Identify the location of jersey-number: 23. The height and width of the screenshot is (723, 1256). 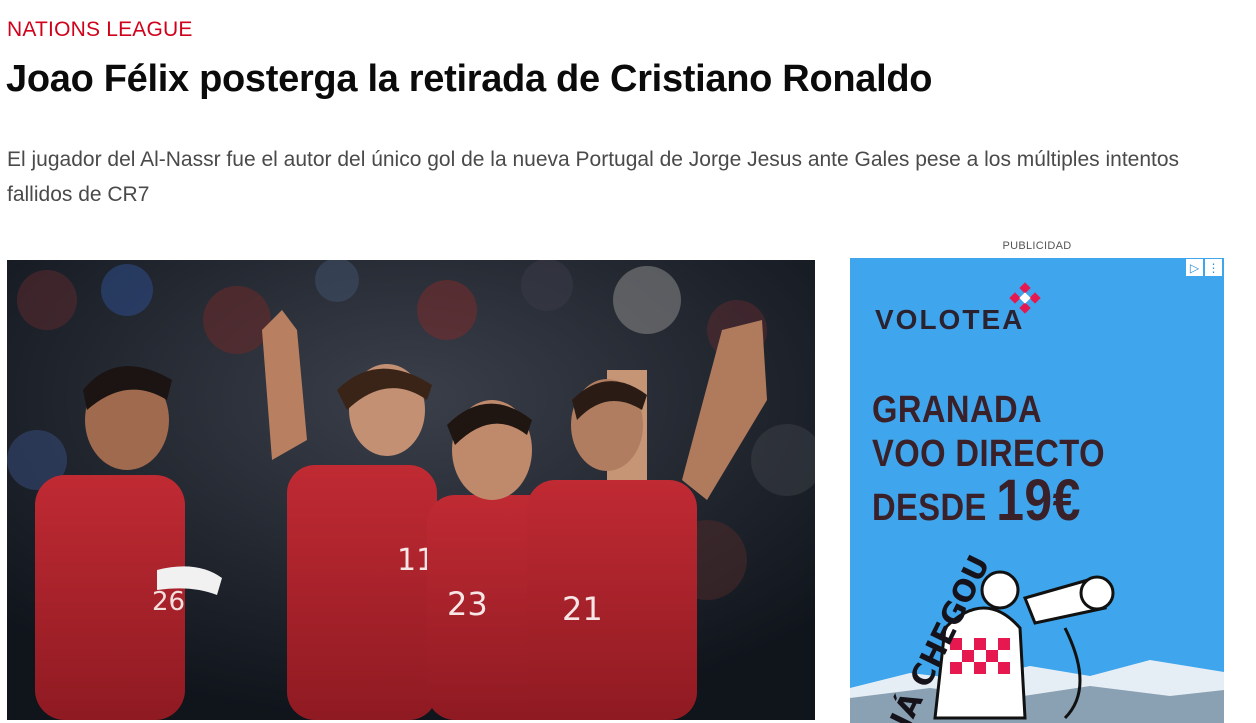
(467, 604).